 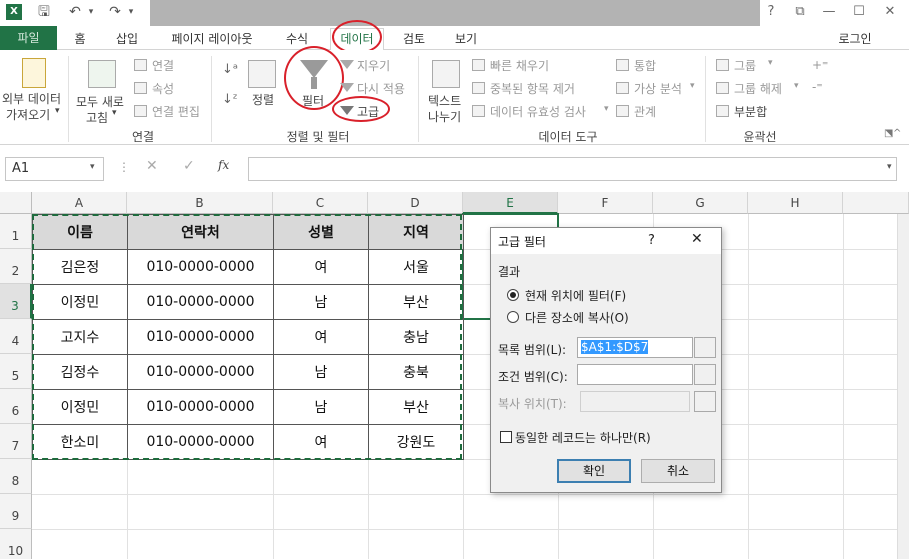 What do you see at coordinates (416, 337) in the screenshot?
I see `table-cell: 충남` at bounding box center [416, 337].